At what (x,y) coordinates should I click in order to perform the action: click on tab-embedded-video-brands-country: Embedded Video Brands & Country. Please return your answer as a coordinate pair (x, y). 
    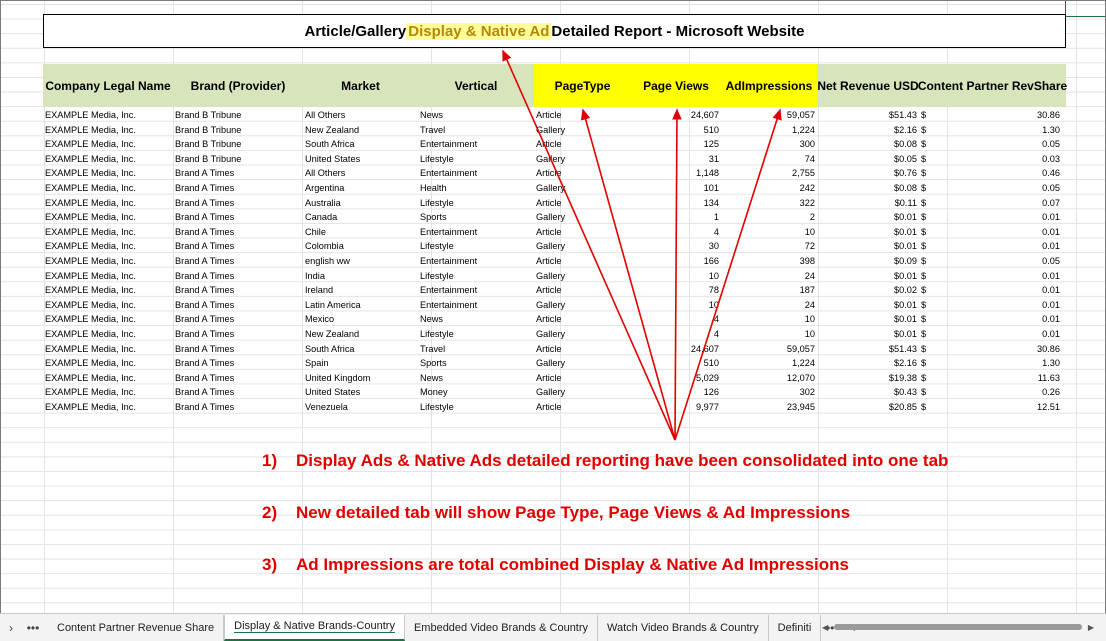
    Looking at the image, I should click on (502, 627).